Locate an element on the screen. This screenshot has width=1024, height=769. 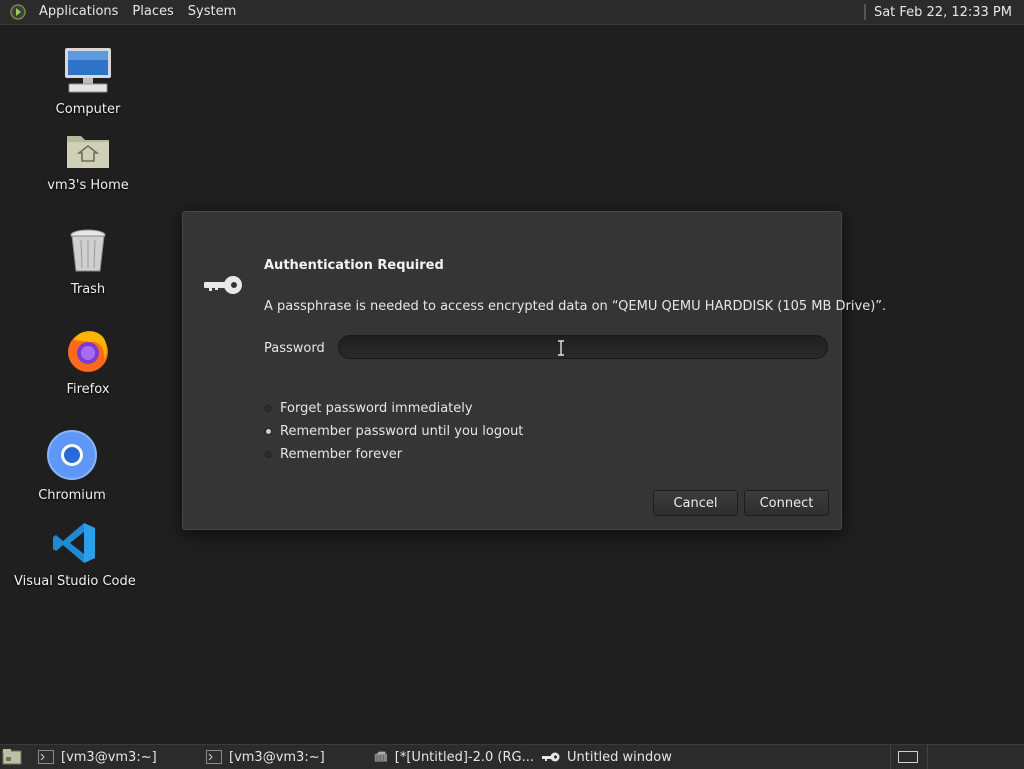
cancel-button: Cancel is located at coordinates (695, 503).